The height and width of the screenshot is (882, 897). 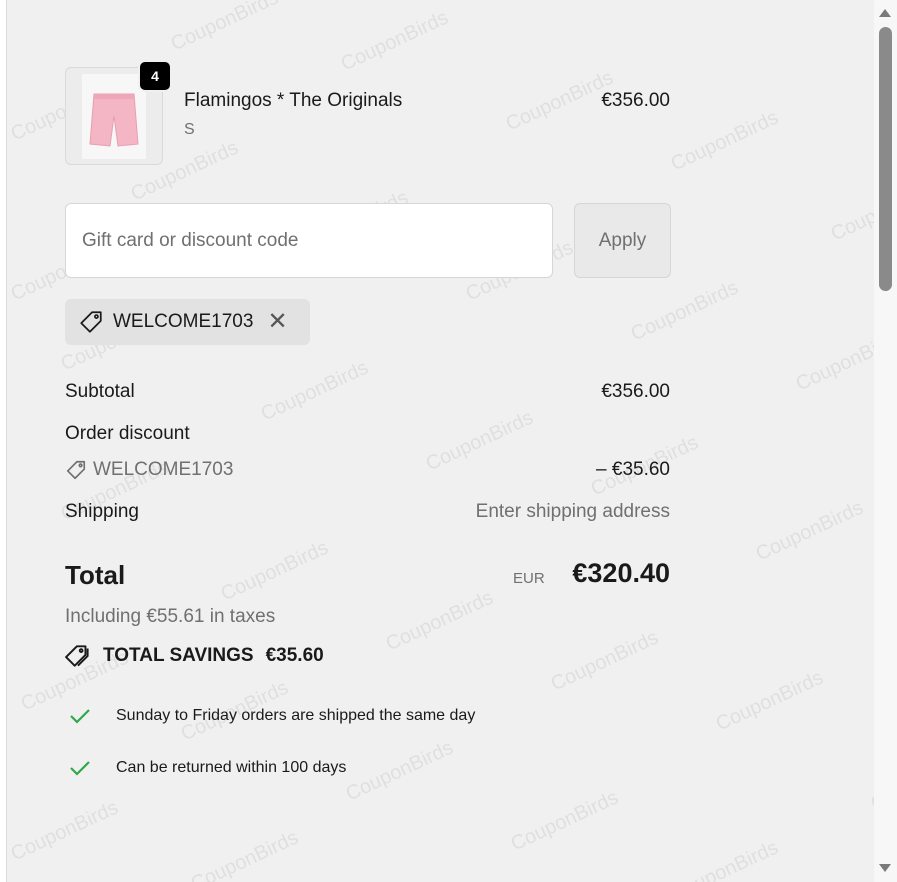 What do you see at coordinates (633, 469) in the screenshot?
I see `order-discount-value: – €35.60` at bounding box center [633, 469].